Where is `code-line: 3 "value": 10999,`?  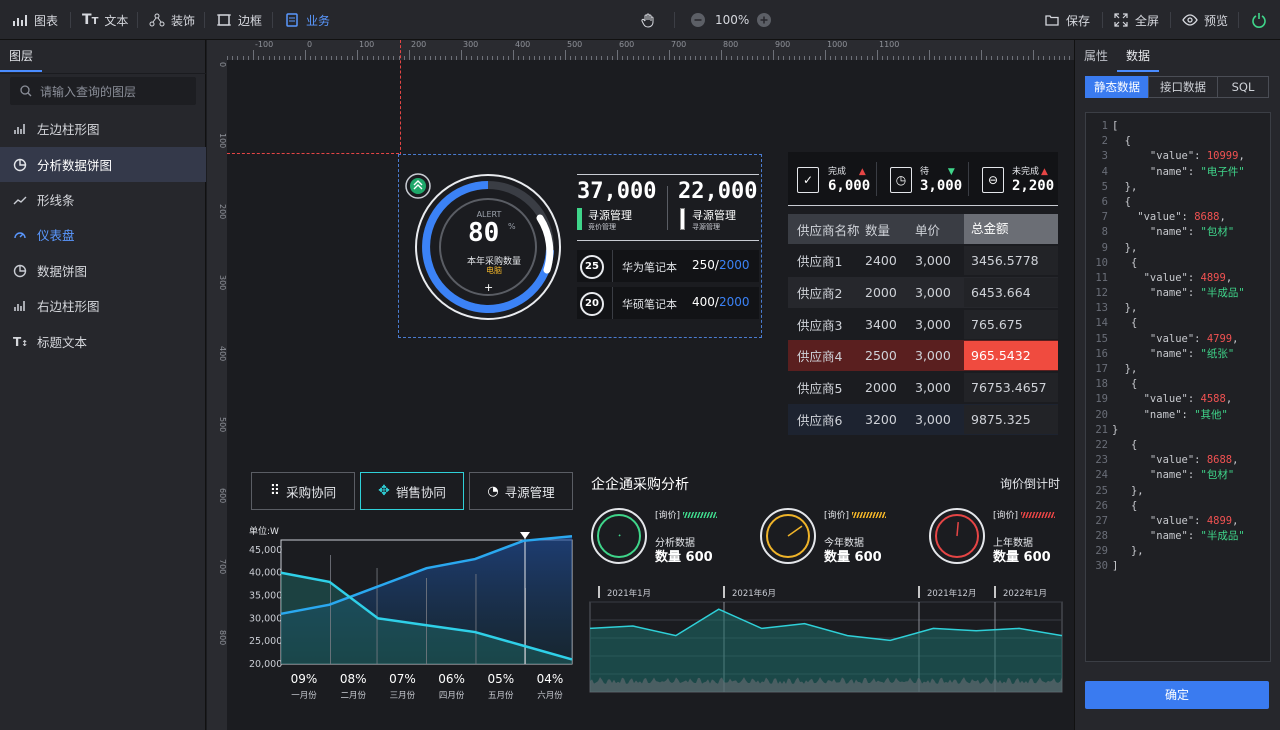
code-line: 3 "value": 10999, is located at coordinates (1173, 156).